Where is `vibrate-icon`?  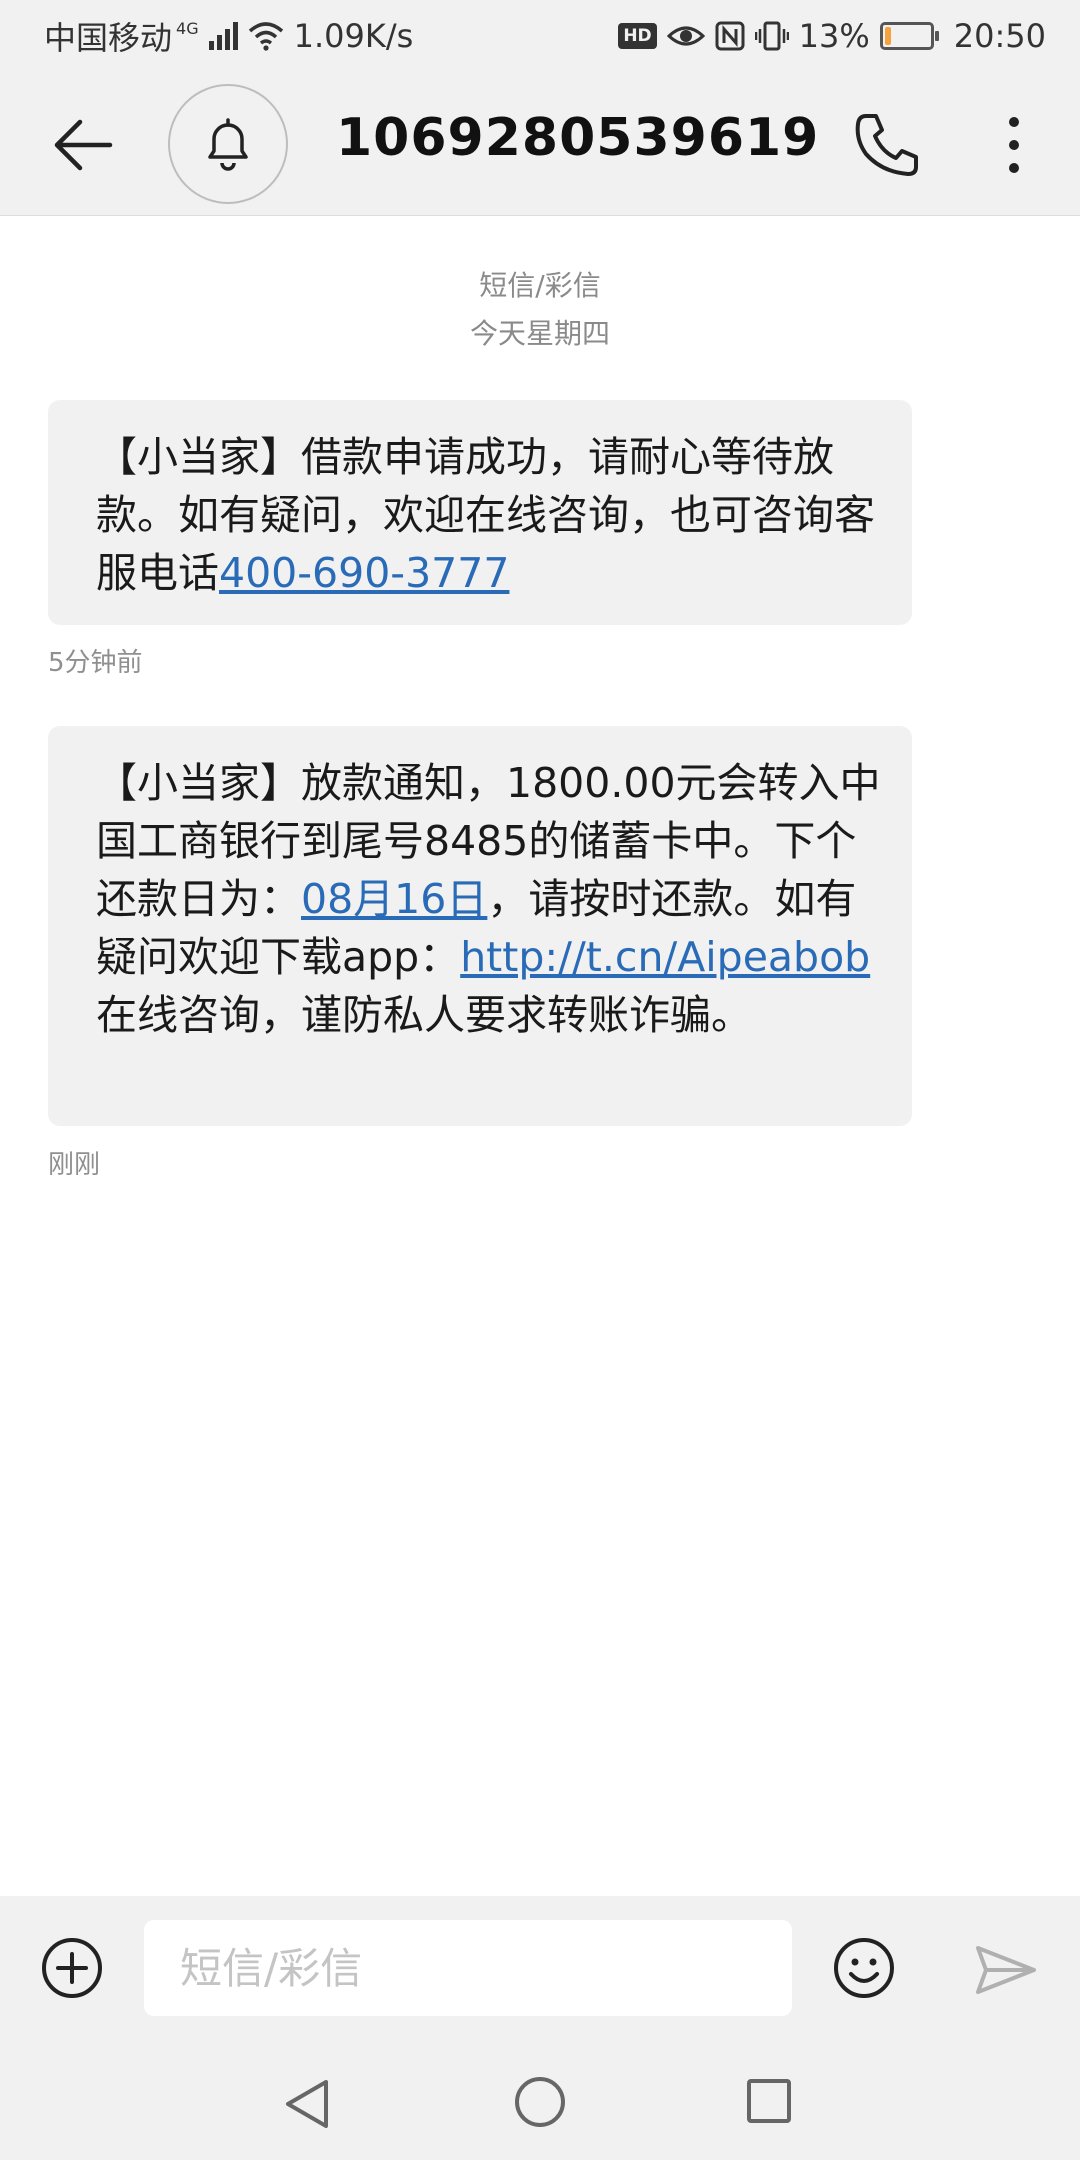 vibrate-icon is located at coordinates (771, 36).